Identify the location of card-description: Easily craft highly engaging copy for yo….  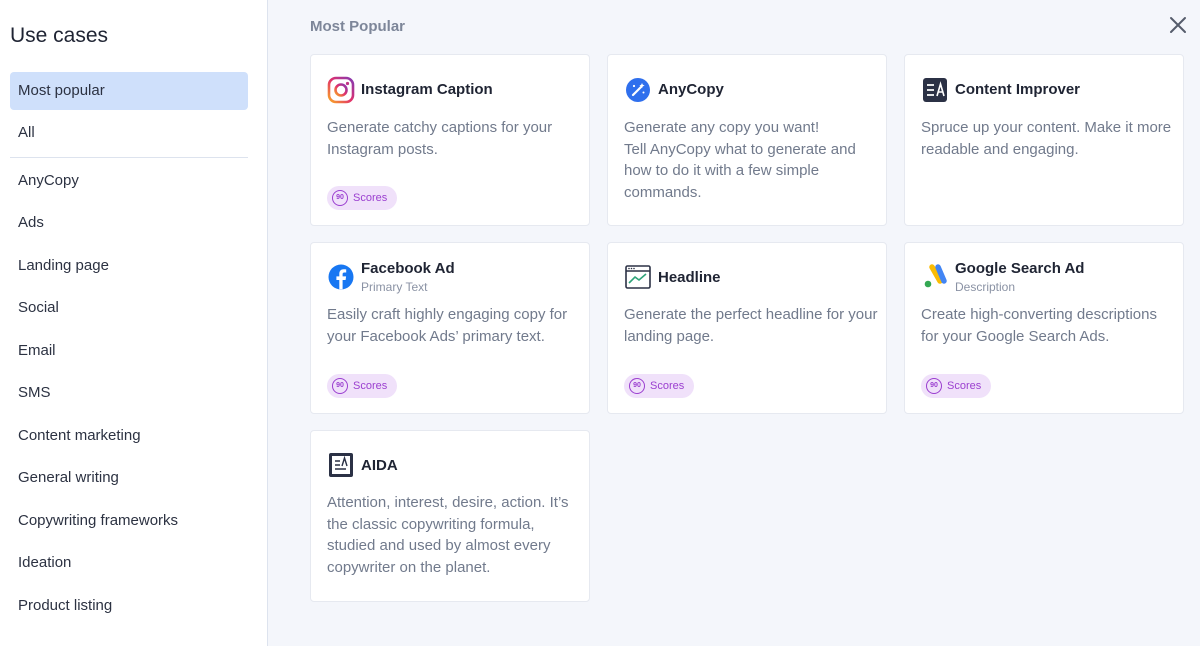
(447, 325).